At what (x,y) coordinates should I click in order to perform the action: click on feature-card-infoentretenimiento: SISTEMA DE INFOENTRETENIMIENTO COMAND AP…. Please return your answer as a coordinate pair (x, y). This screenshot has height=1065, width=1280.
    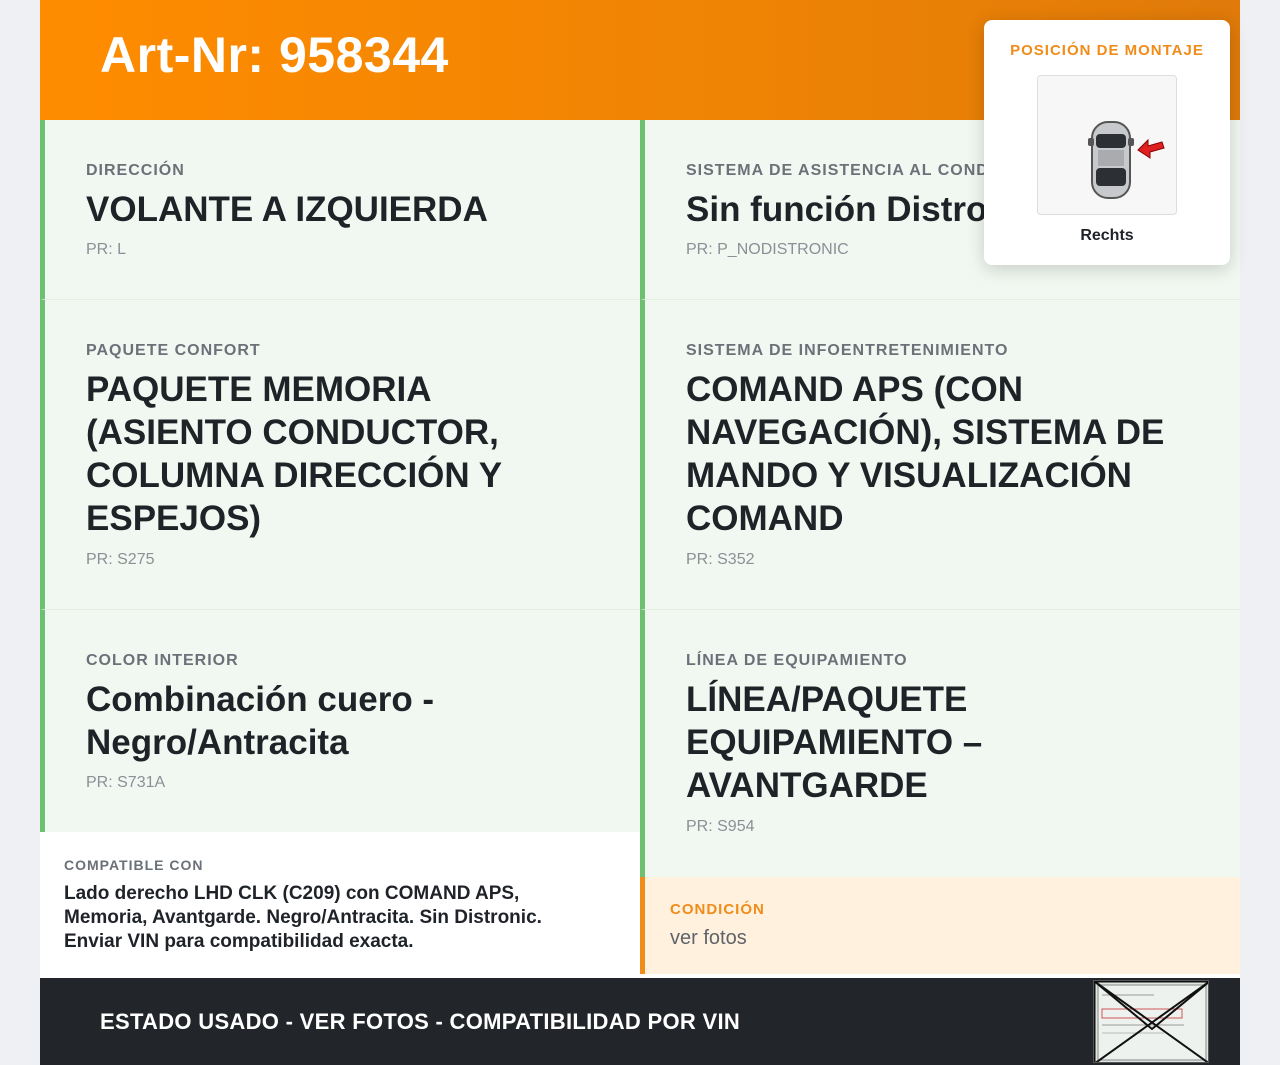
    Looking at the image, I should click on (940, 455).